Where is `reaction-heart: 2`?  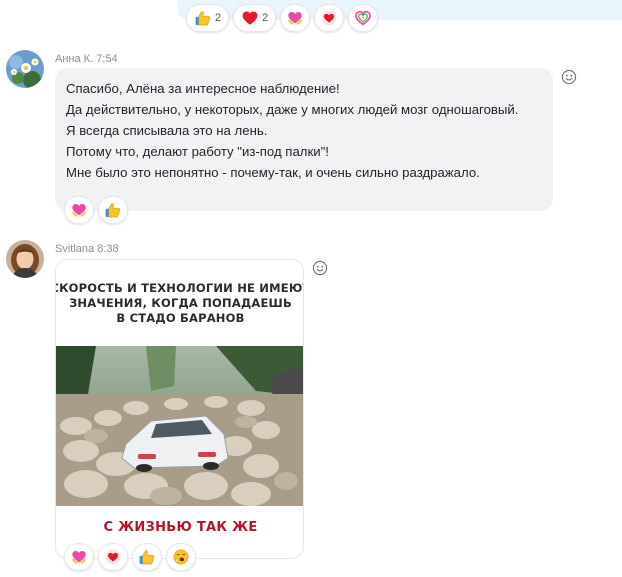 reaction-heart: 2 is located at coordinates (255, 18).